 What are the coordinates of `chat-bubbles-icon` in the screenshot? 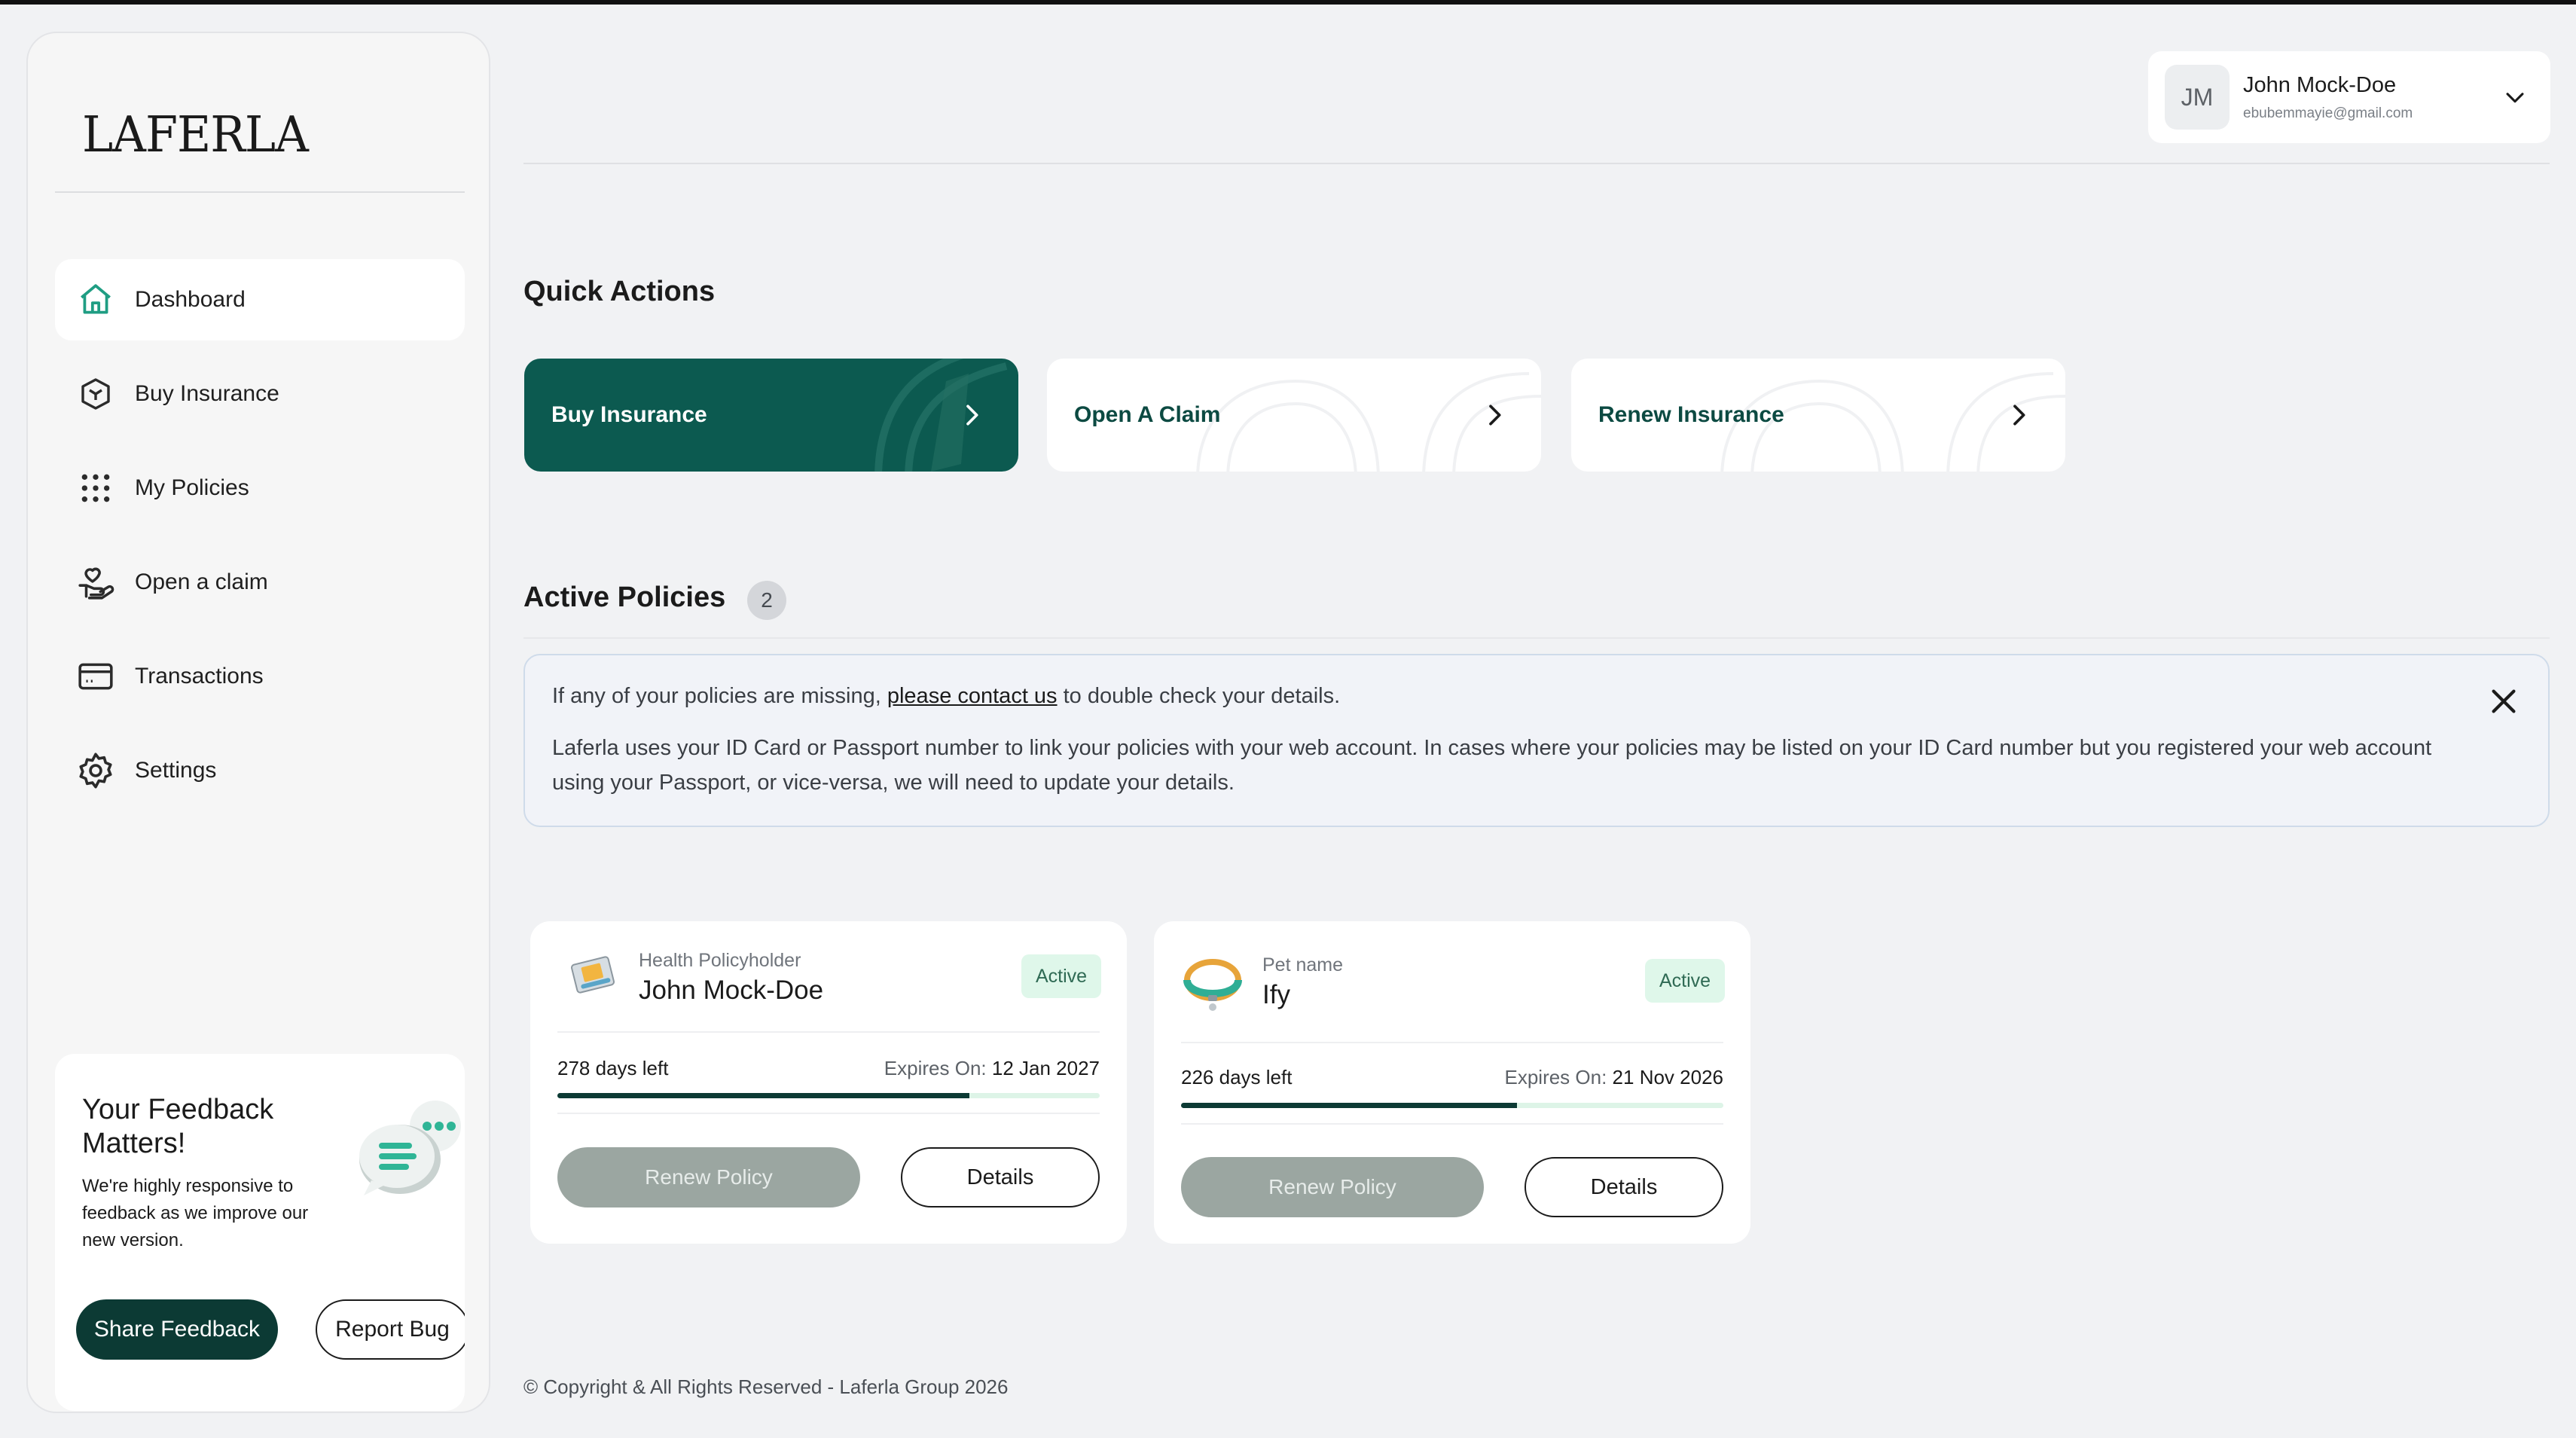 It's located at (410, 1148).